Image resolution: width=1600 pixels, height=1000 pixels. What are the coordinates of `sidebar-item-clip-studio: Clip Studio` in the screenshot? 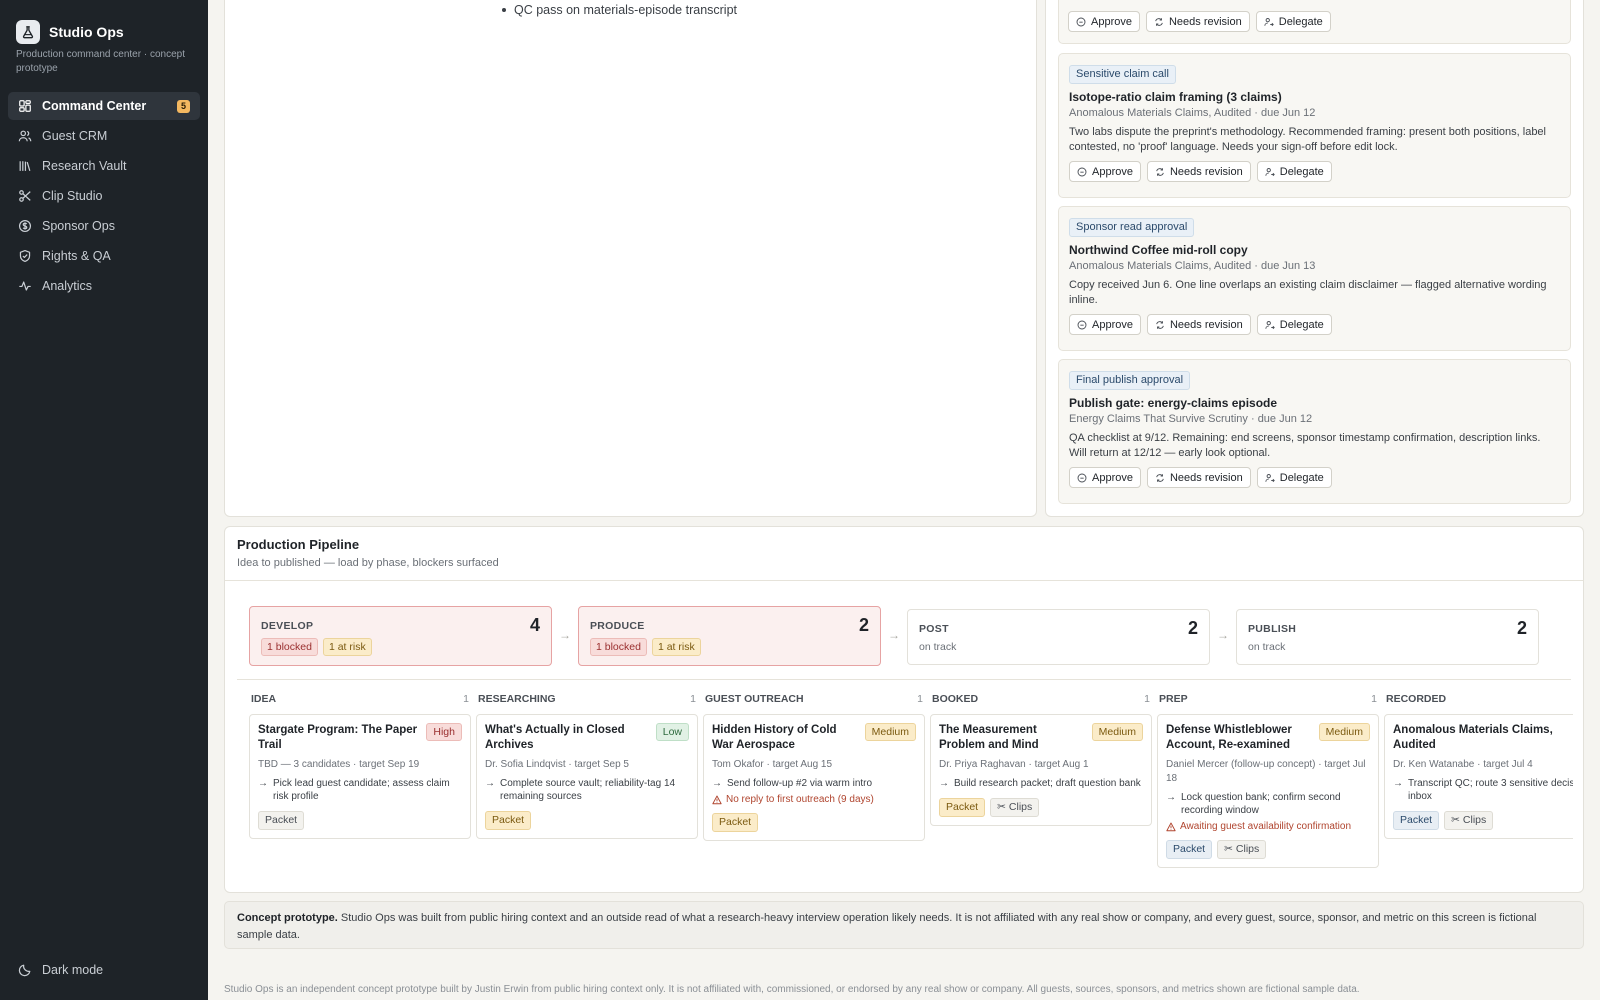 It's located at (104, 196).